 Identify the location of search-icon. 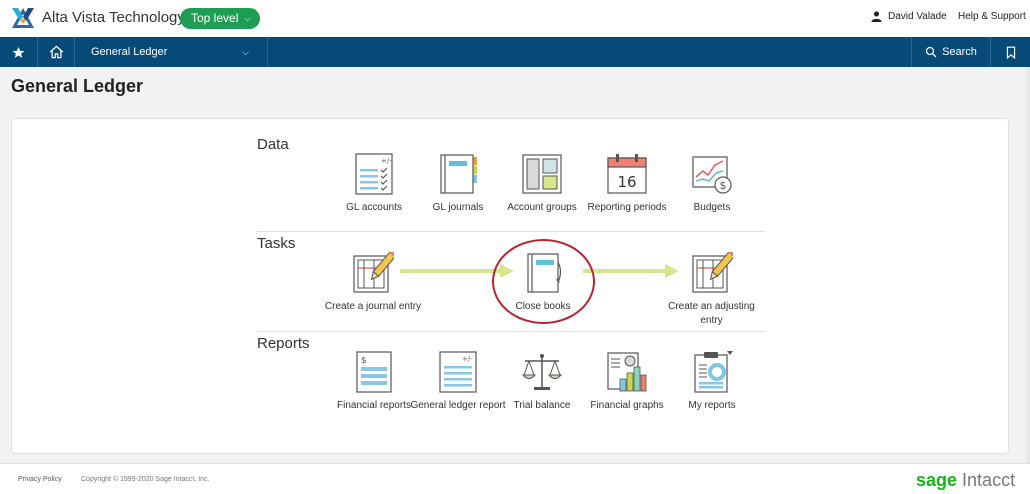
(931, 52).